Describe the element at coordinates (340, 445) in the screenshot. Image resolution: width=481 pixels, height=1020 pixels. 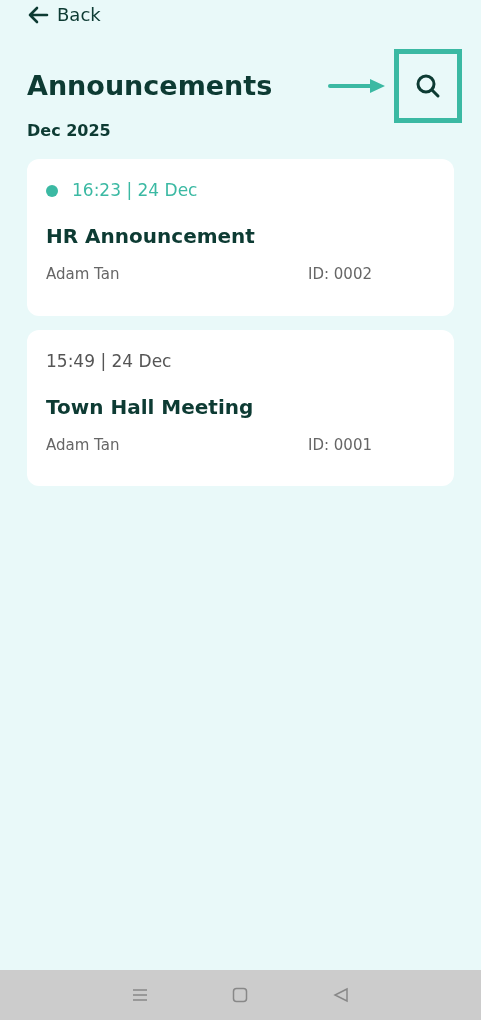
I see `announcement-id: ID: 0001` at that location.